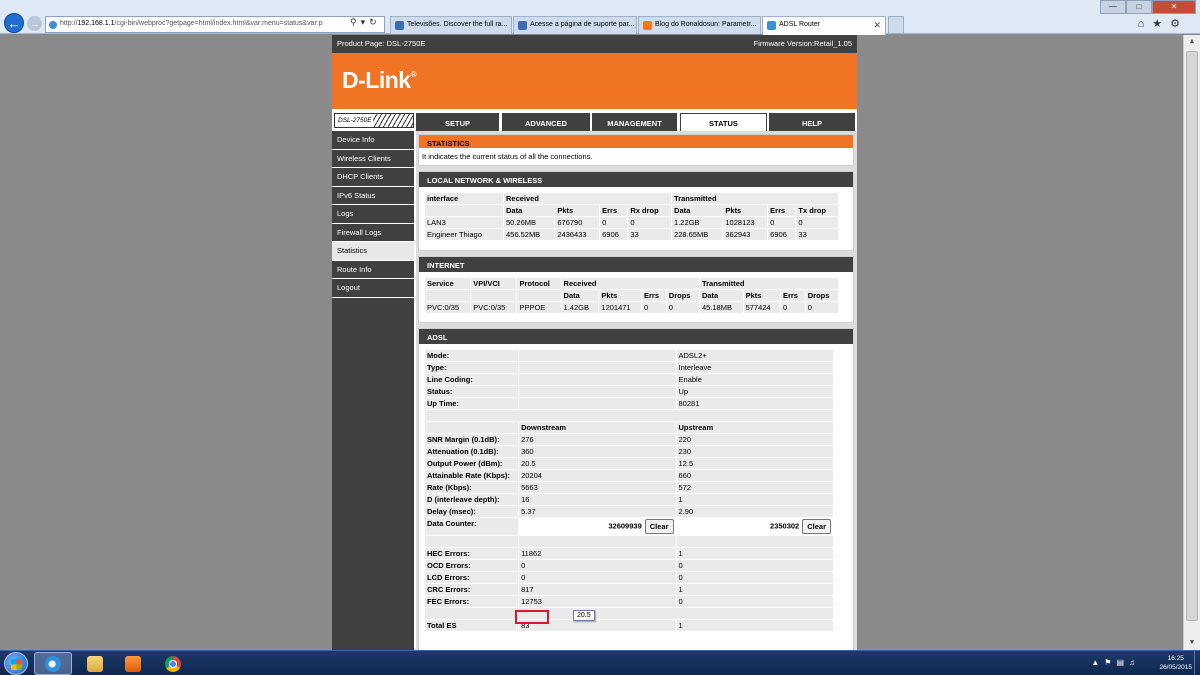 This screenshot has width=1200, height=675. I want to click on col-header: Drops, so click(821, 295).